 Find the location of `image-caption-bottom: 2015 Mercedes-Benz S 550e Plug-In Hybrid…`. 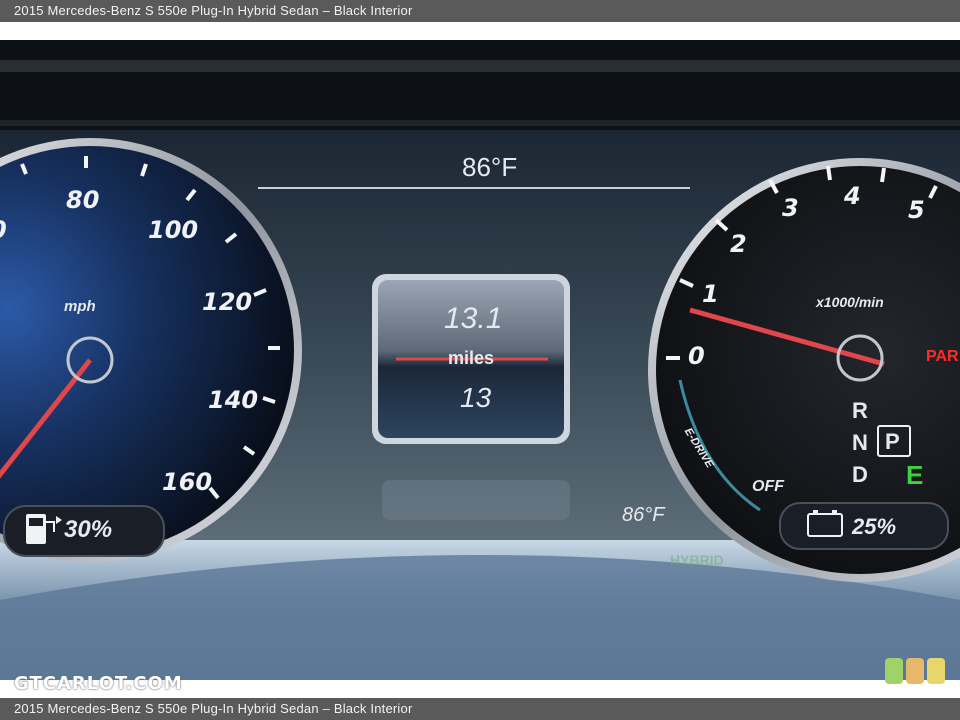

image-caption-bottom: 2015 Mercedes-Benz S 550e Plug-In Hybrid… is located at coordinates (480, 709).